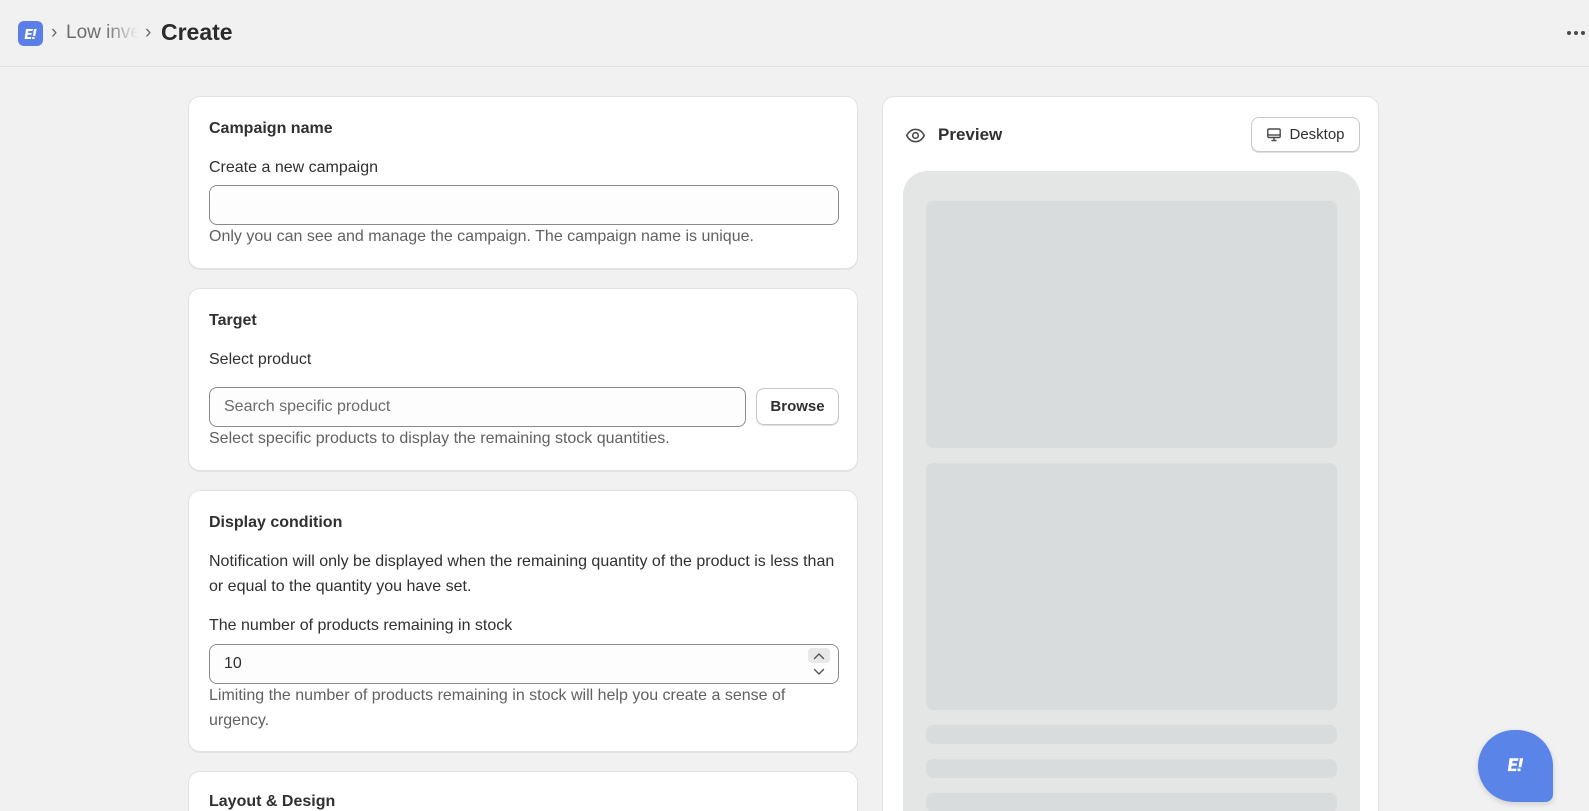 This screenshot has height=811, width=1589. What do you see at coordinates (260, 359) in the screenshot?
I see `select-product-label: Select product` at bounding box center [260, 359].